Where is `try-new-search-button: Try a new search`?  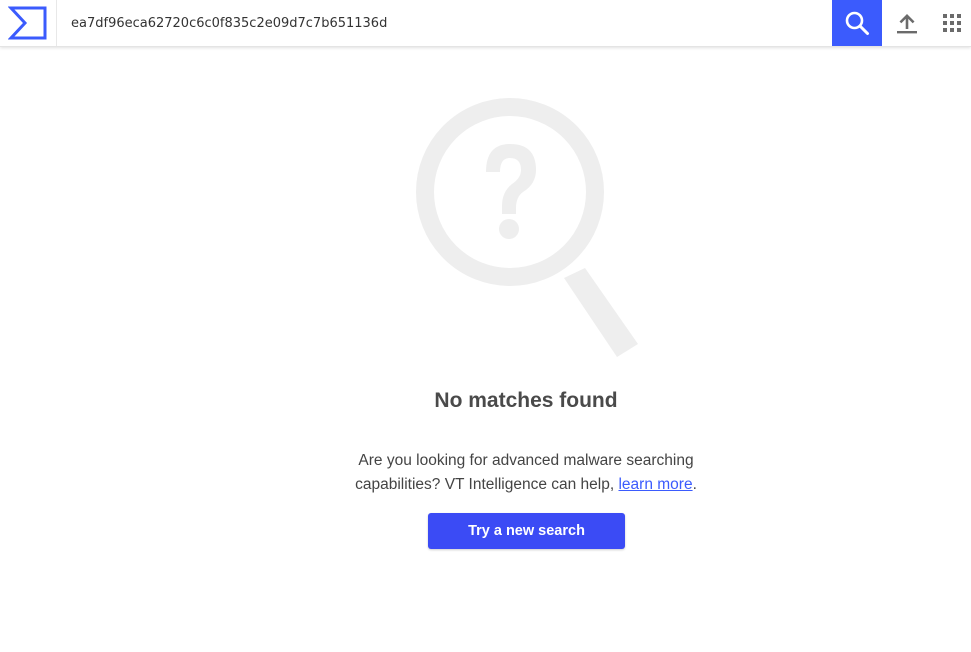
try-new-search-button: Try a new search is located at coordinates (526, 531).